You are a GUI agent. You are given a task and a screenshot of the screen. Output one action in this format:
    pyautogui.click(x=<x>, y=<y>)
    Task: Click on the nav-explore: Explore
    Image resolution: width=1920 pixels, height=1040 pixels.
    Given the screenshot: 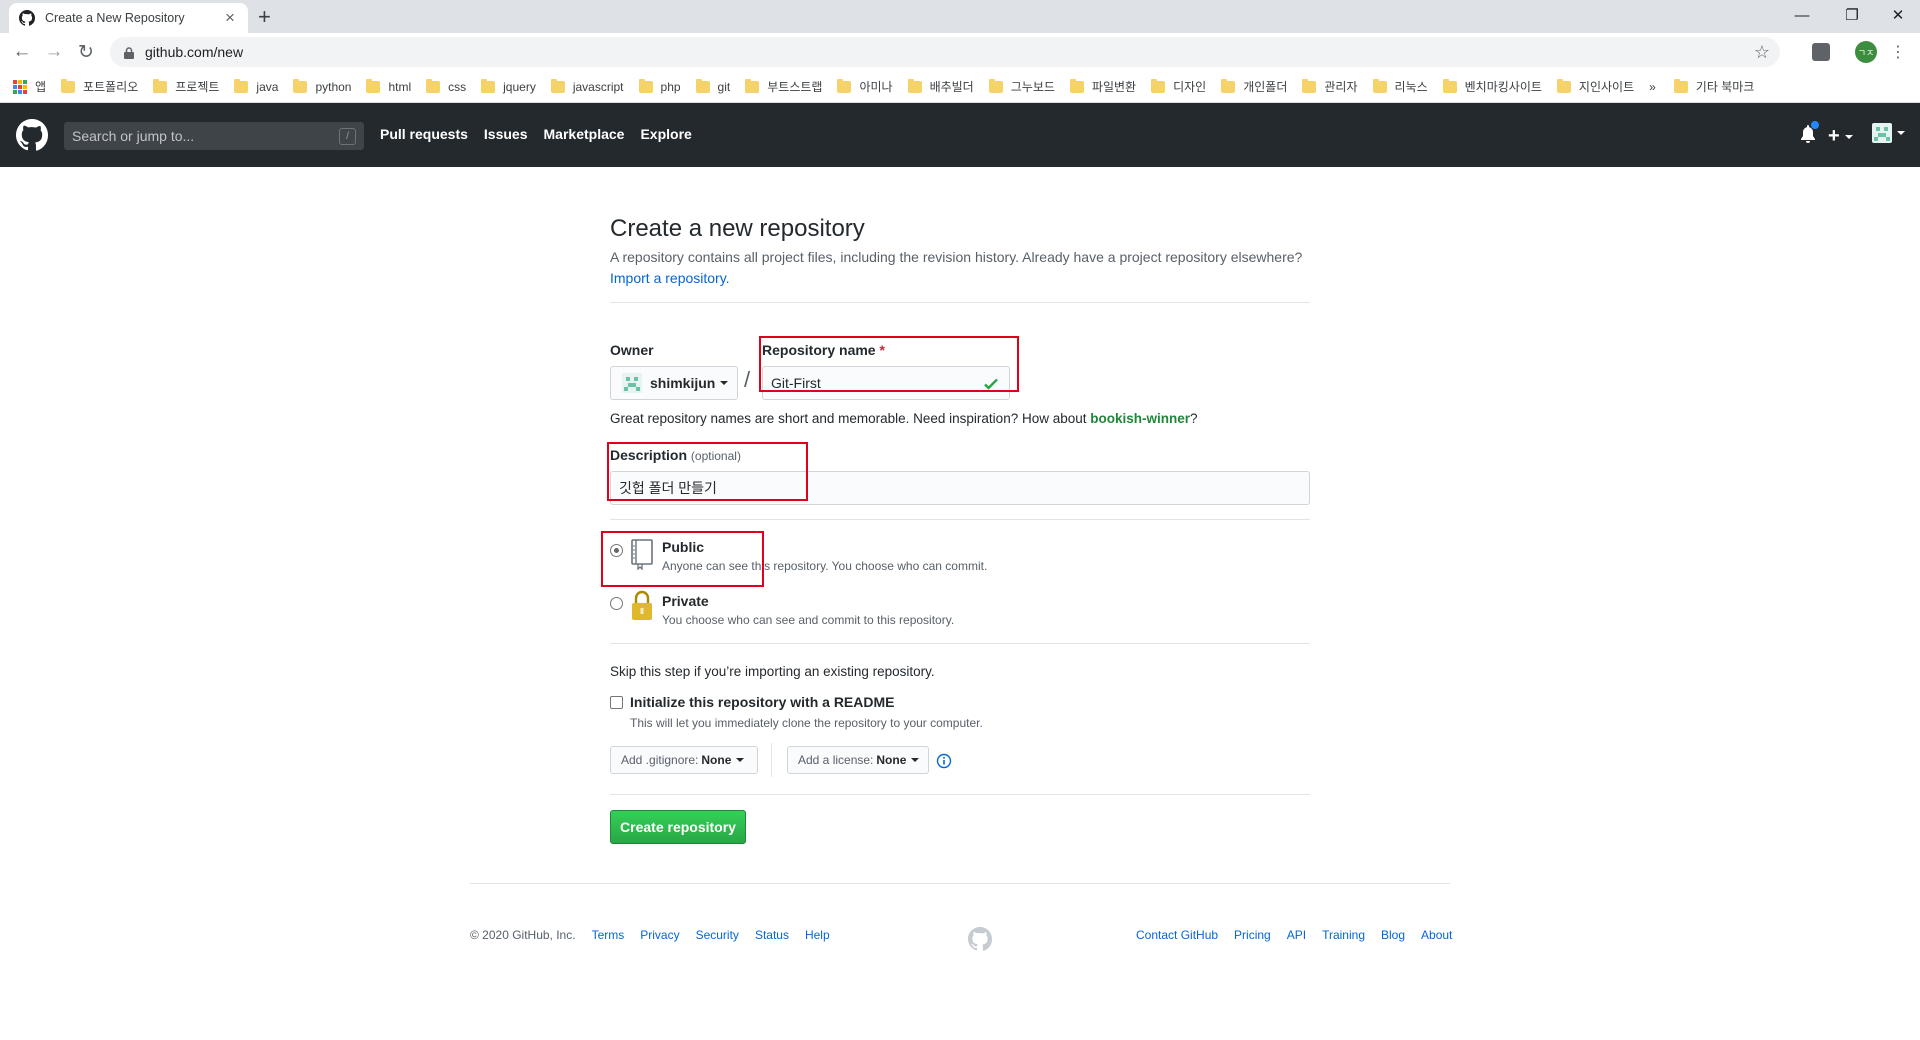 What is the action you would take?
    pyautogui.click(x=665, y=134)
    